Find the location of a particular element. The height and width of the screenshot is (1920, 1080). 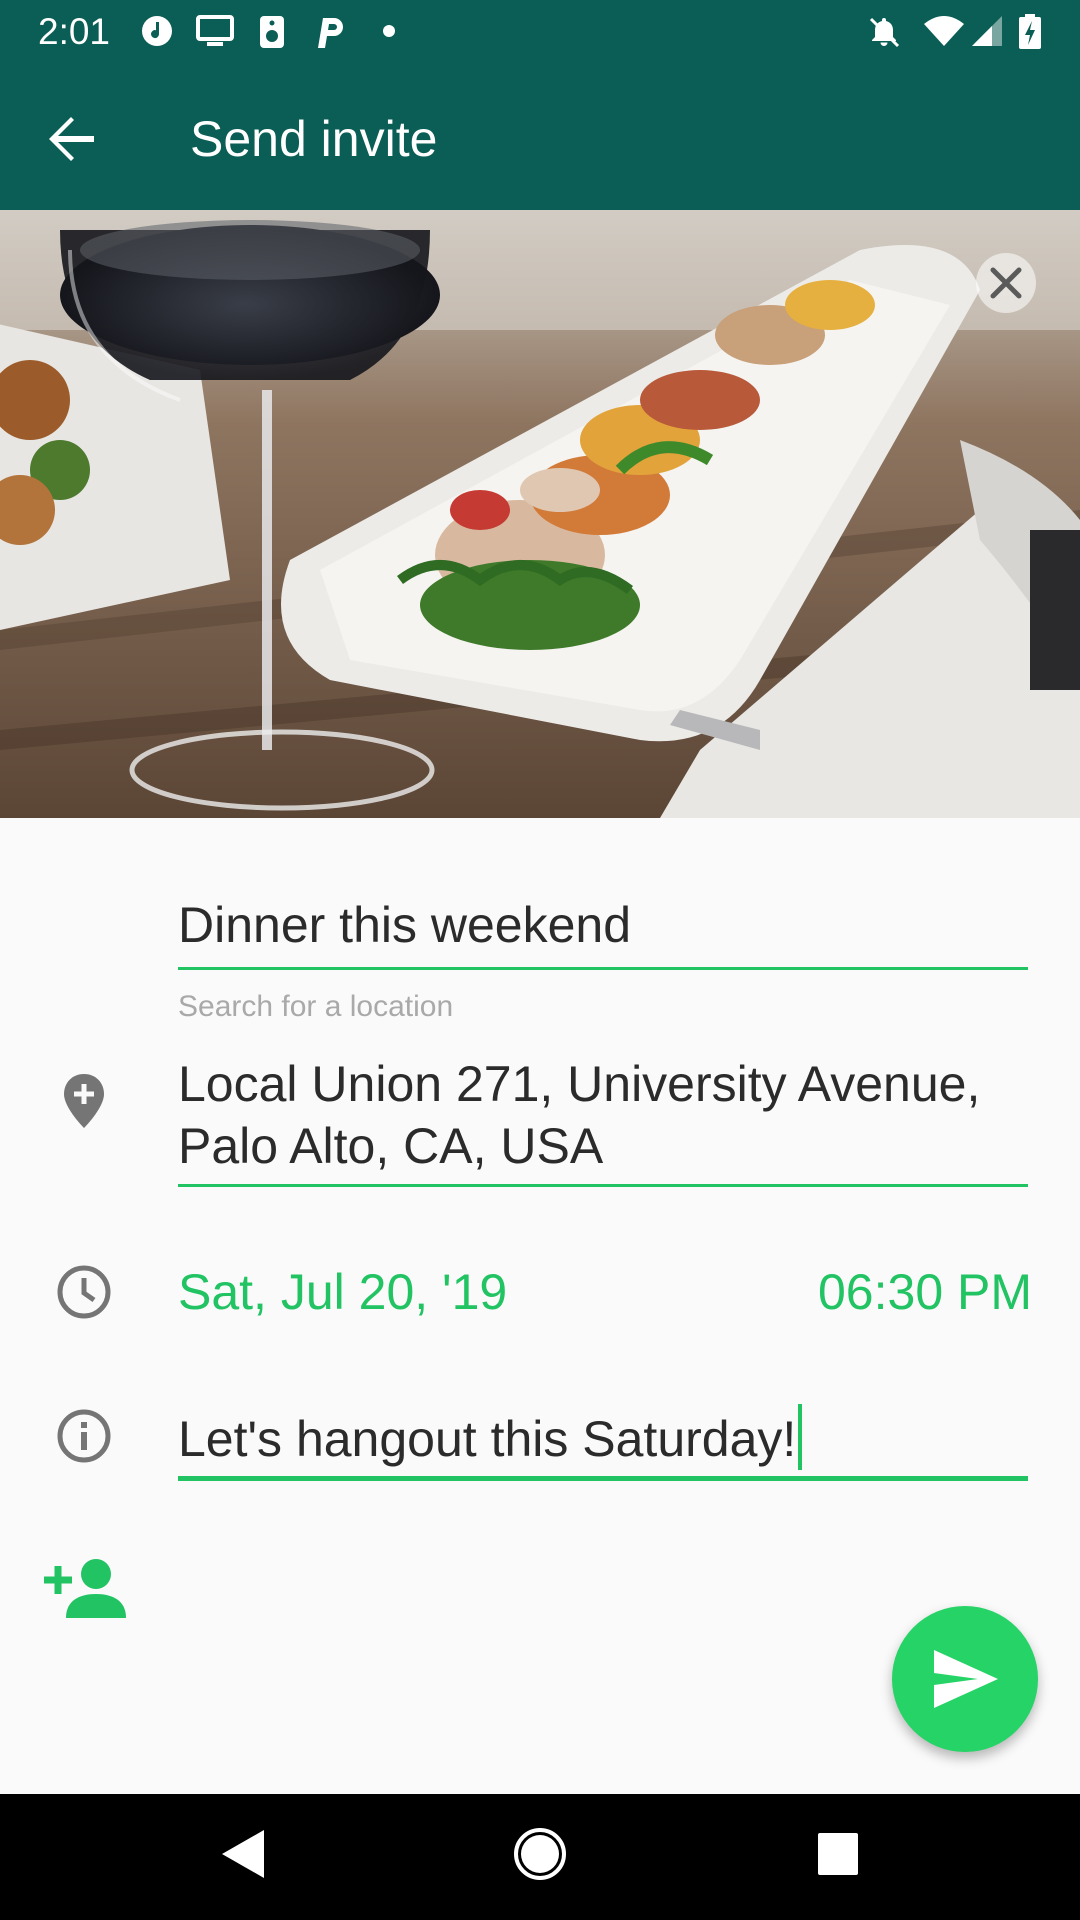

location-line-2: Palo Alto, CA, USA is located at coordinates (391, 1146).